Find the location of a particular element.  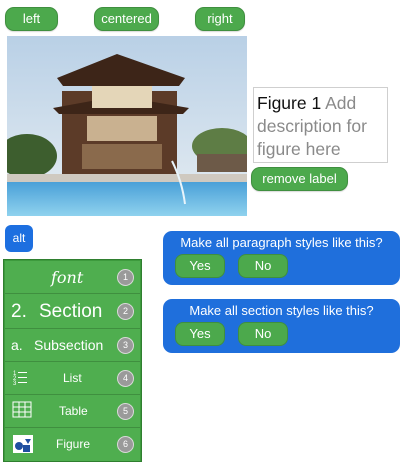

shortcut-badge: 6 is located at coordinates (125, 444).